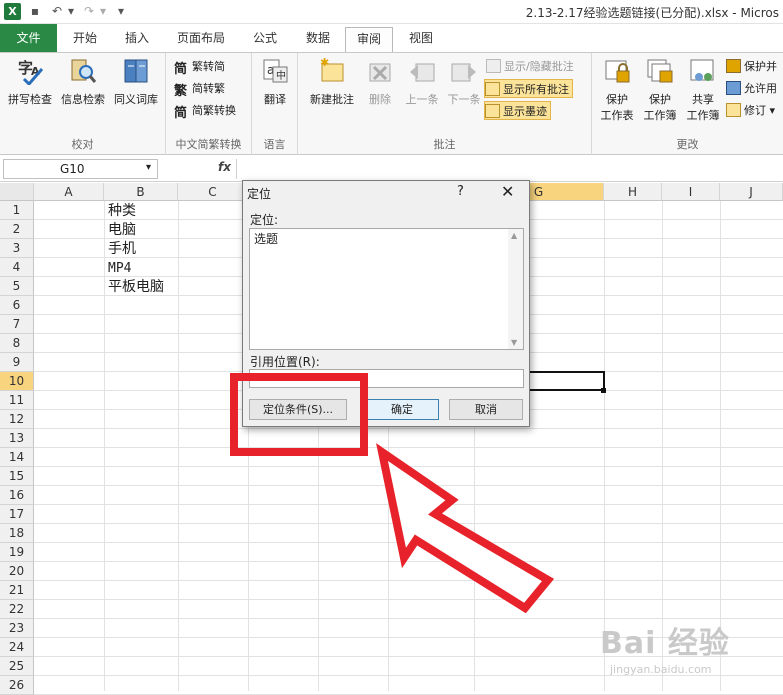 Image resolution: width=783 pixels, height=695 pixels. Describe the element at coordinates (703, 71) in the screenshot. I see `share-workbook-icon` at that location.